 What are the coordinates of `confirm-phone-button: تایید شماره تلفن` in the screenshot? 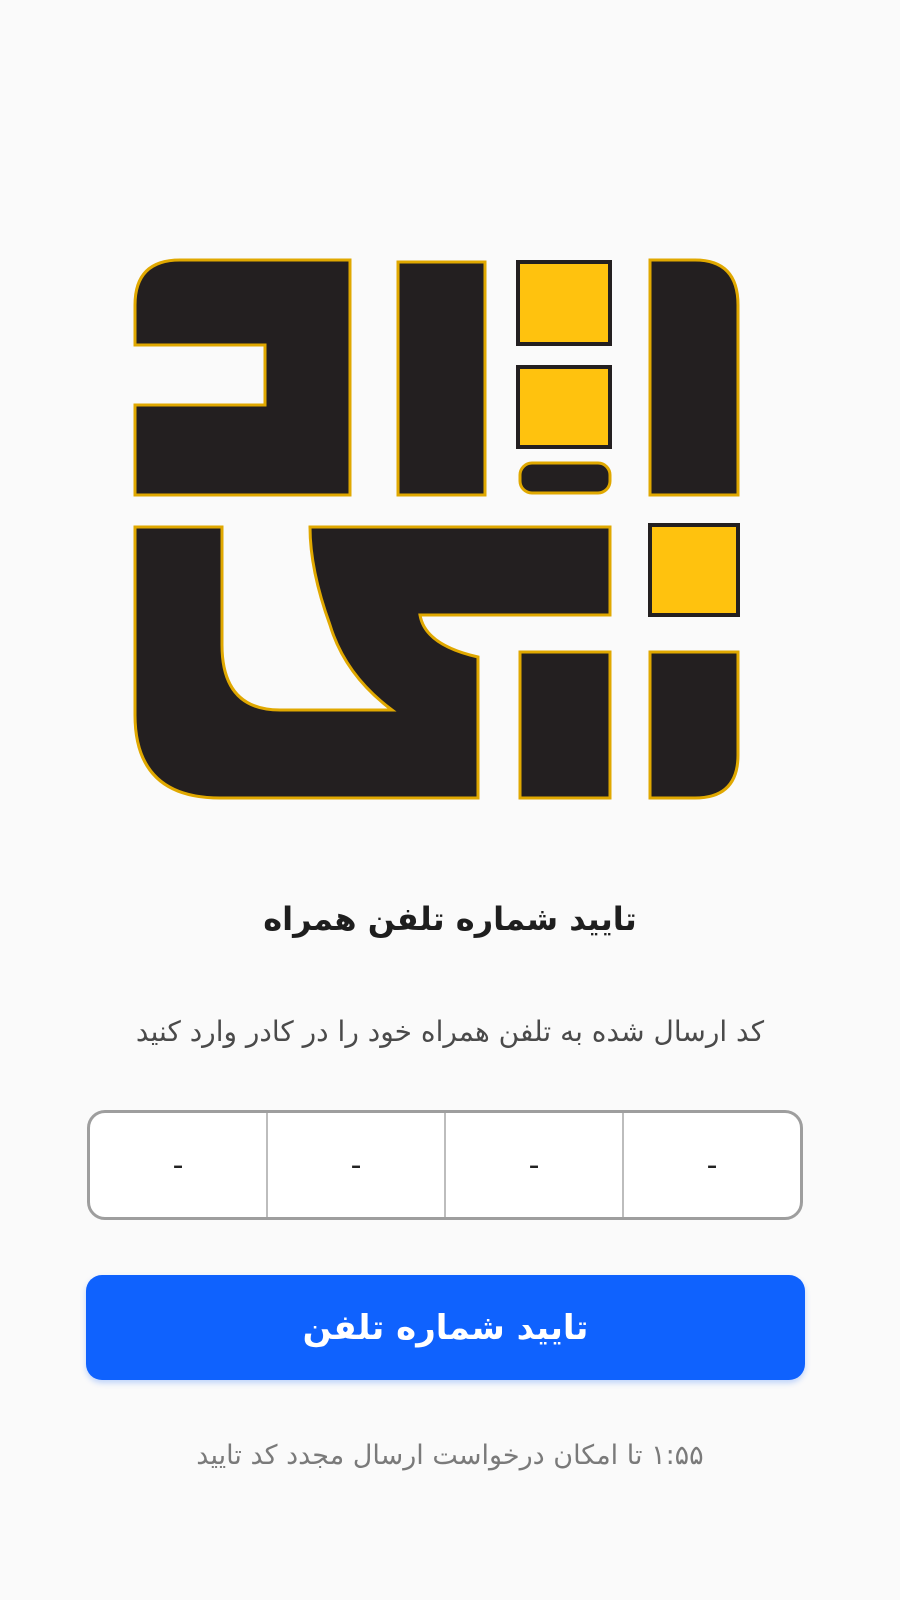 It's located at (445, 1327).